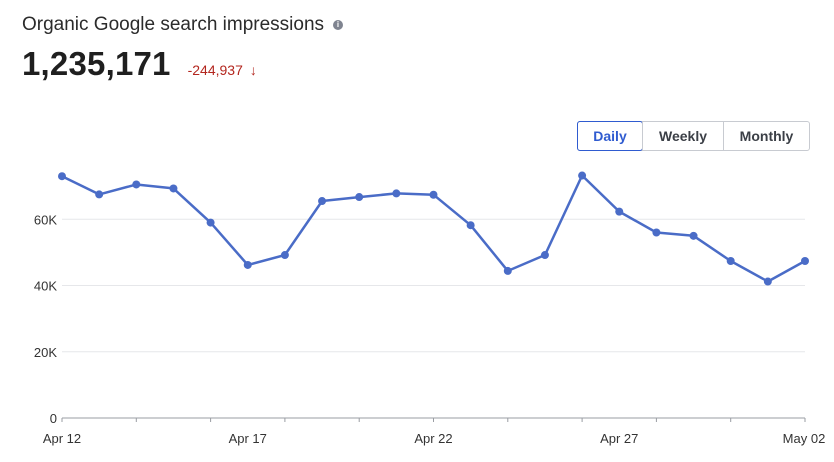  Describe the element at coordinates (45, 286) in the screenshot. I see `y-tick-label: 40K` at that location.